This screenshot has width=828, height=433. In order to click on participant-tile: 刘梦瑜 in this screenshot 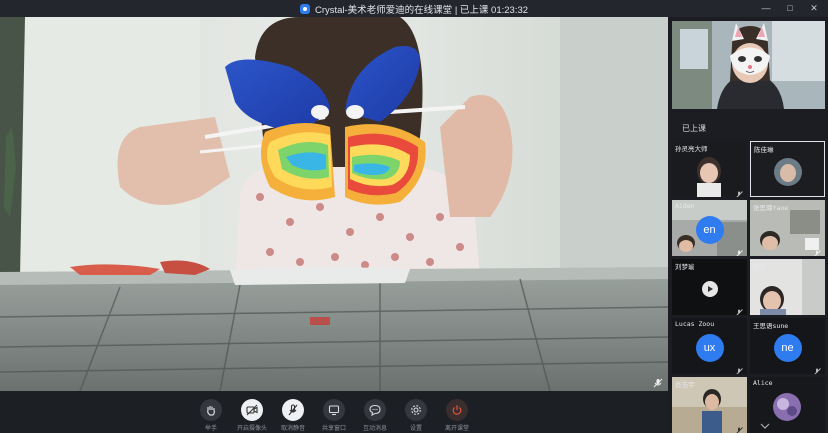, I will do `click(709, 287)`.